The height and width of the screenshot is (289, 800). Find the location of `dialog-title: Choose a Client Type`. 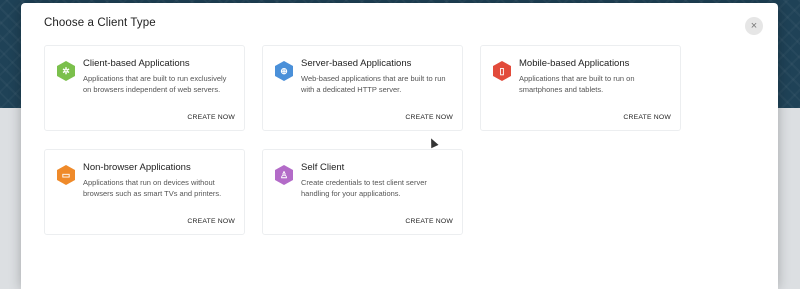

dialog-title: Choose a Client Type is located at coordinates (100, 23).